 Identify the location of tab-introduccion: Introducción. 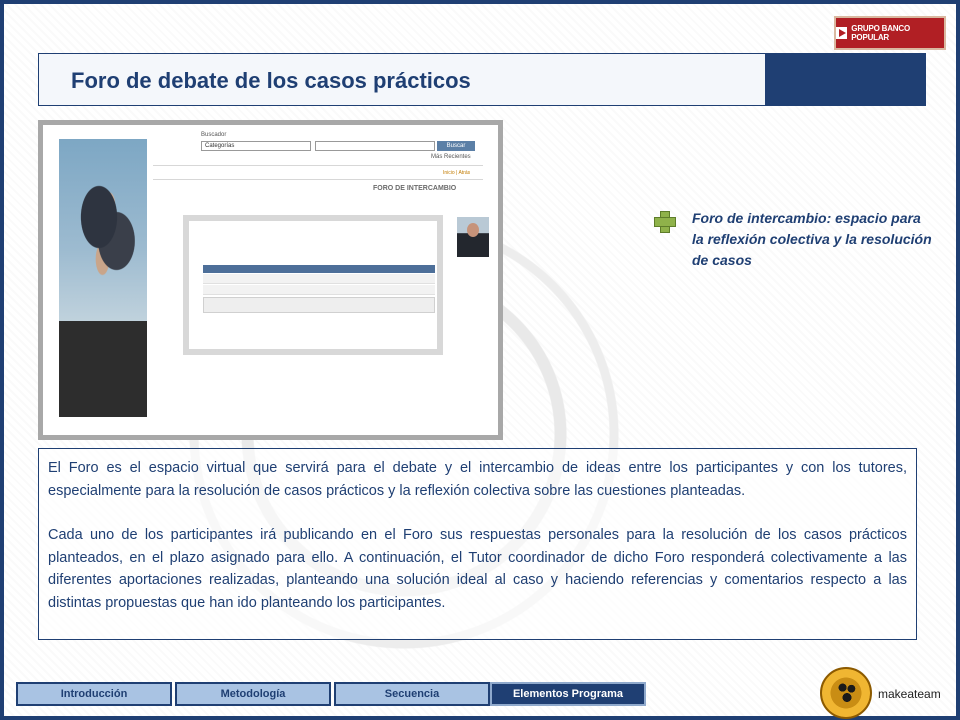
(94, 694).